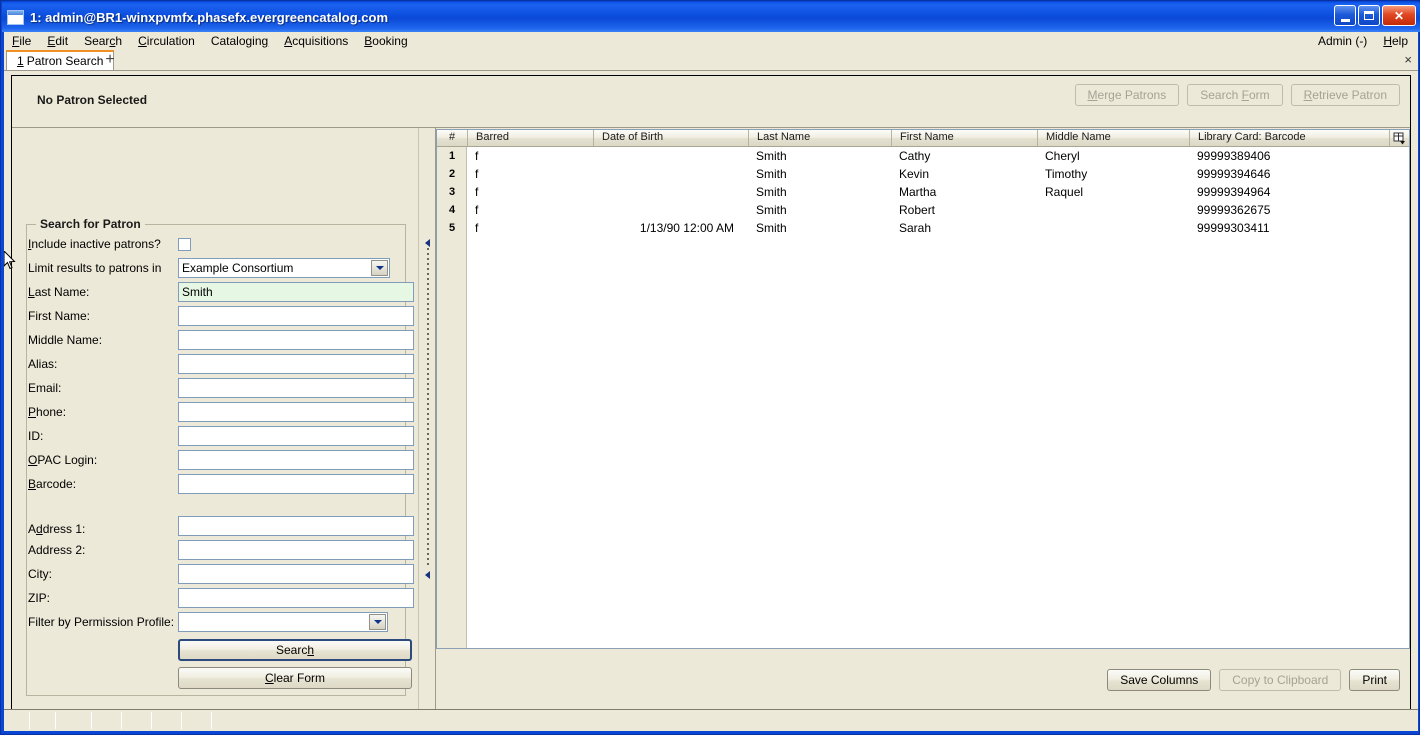 The width and height of the screenshot is (1420, 735). What do you see at coordinates (15, 17) in the screenshot?
I see `app-icon` at bounding box center [15, 17].